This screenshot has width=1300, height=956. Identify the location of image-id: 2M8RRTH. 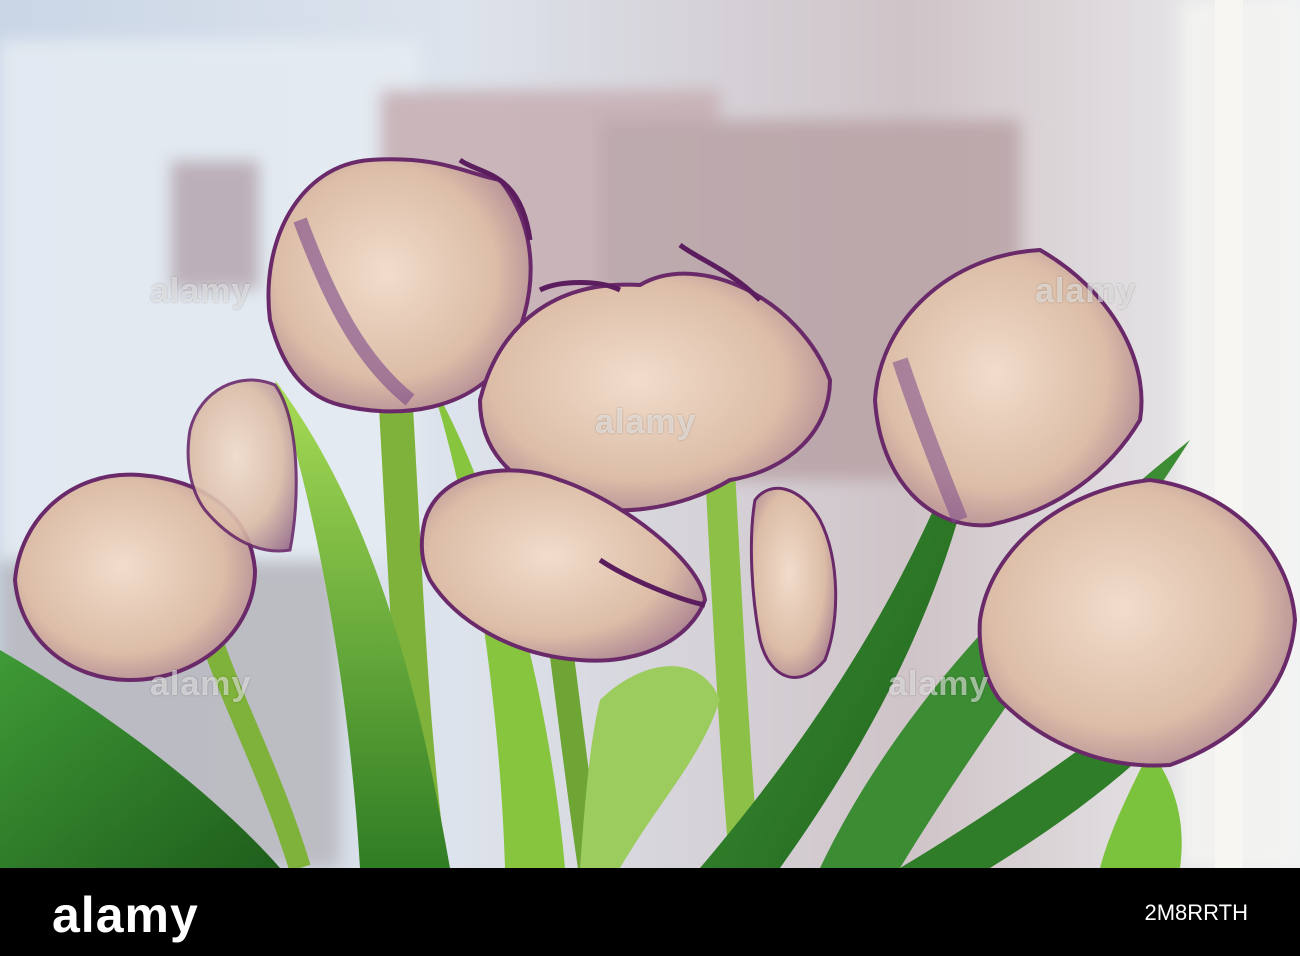
(1196, 912).